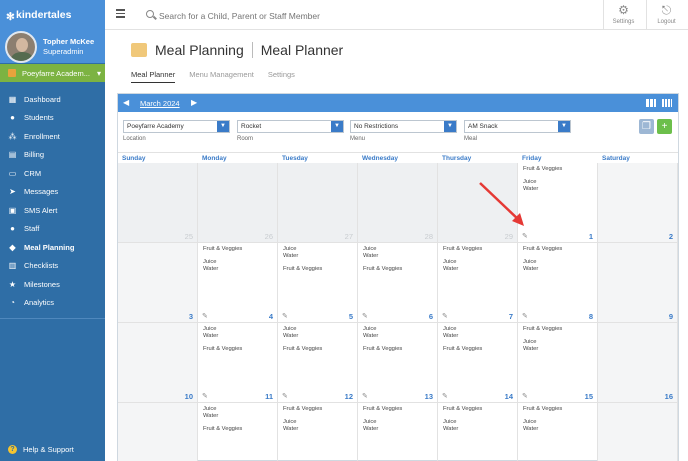 The height and width of the screenshot is (461, 688). I want to click on calendar-day: 9, so click(638, 283).